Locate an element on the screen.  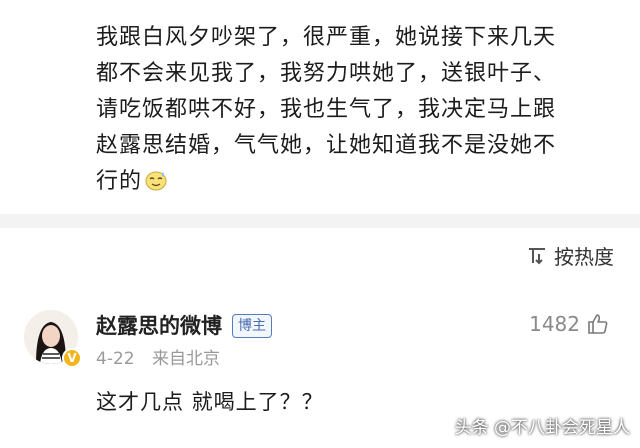
comment-text: 这才几点 就喝上了？？ is located at coordinates (210, 402).